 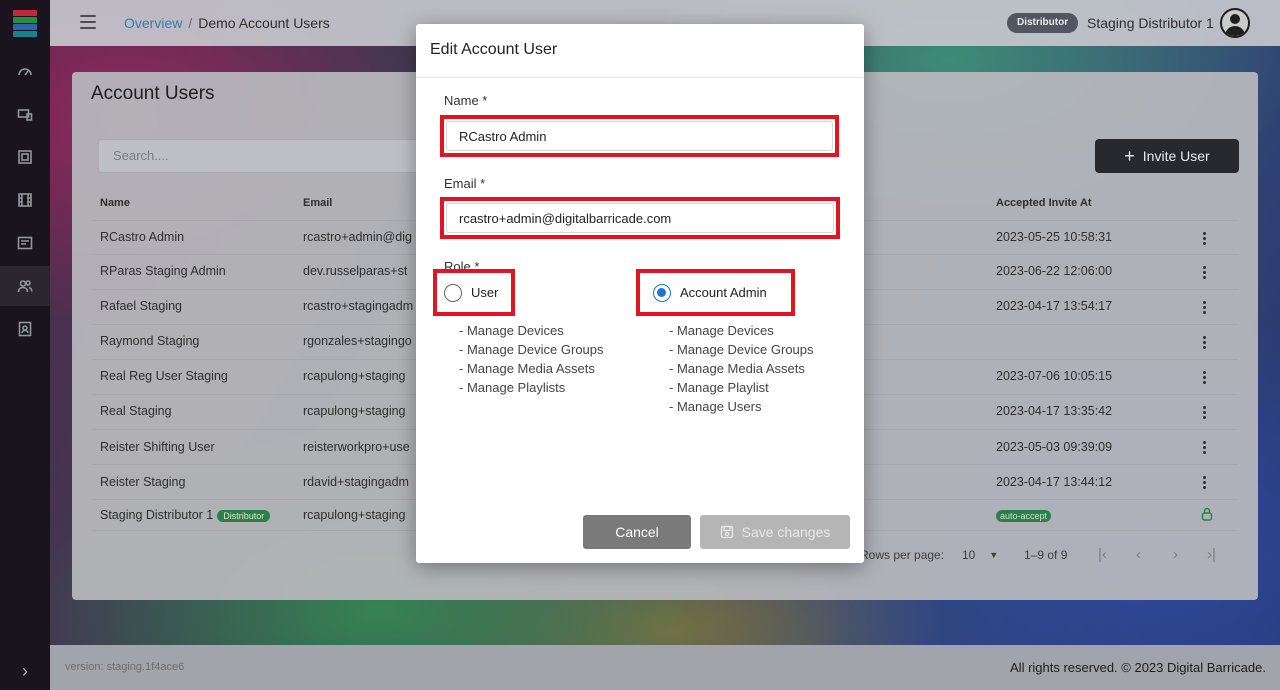 I want to click on save-icon, so click(x=726, y=532).